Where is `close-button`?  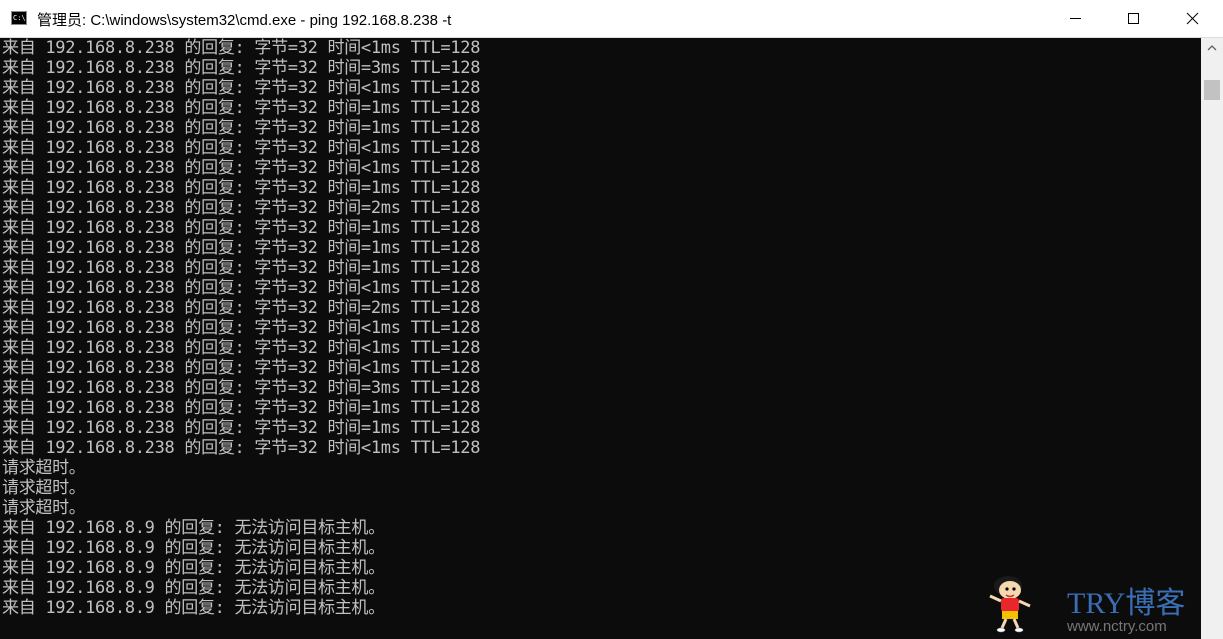
close-button is located at coordinates (1193, 18).